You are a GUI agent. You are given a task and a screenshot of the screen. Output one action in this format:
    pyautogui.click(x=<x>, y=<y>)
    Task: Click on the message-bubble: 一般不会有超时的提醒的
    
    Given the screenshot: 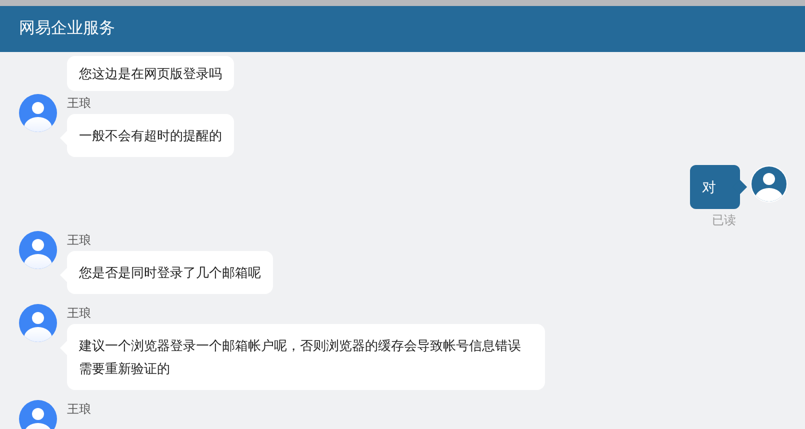 What is the action you would take?
    pyautogui.click(x=150, y=135)
    